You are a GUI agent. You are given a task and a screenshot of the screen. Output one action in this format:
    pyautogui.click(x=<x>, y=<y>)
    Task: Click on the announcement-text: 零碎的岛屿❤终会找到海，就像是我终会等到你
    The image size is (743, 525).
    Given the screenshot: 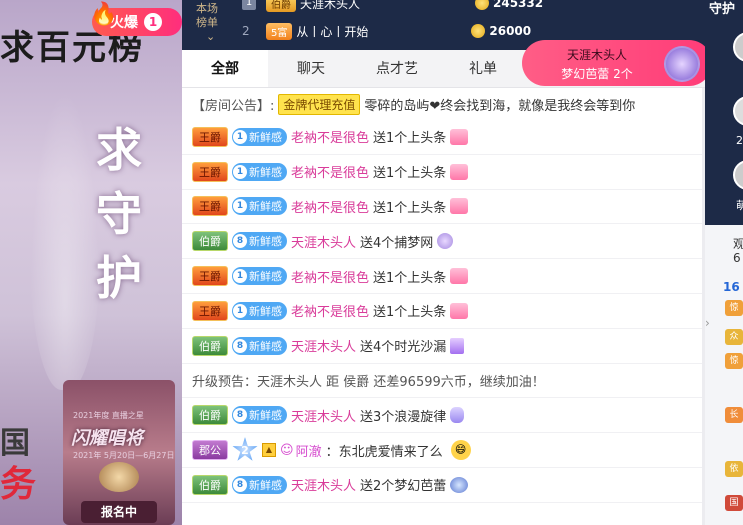 What is the action you would take?
    pyautogui.click(x=500, y=106)
    